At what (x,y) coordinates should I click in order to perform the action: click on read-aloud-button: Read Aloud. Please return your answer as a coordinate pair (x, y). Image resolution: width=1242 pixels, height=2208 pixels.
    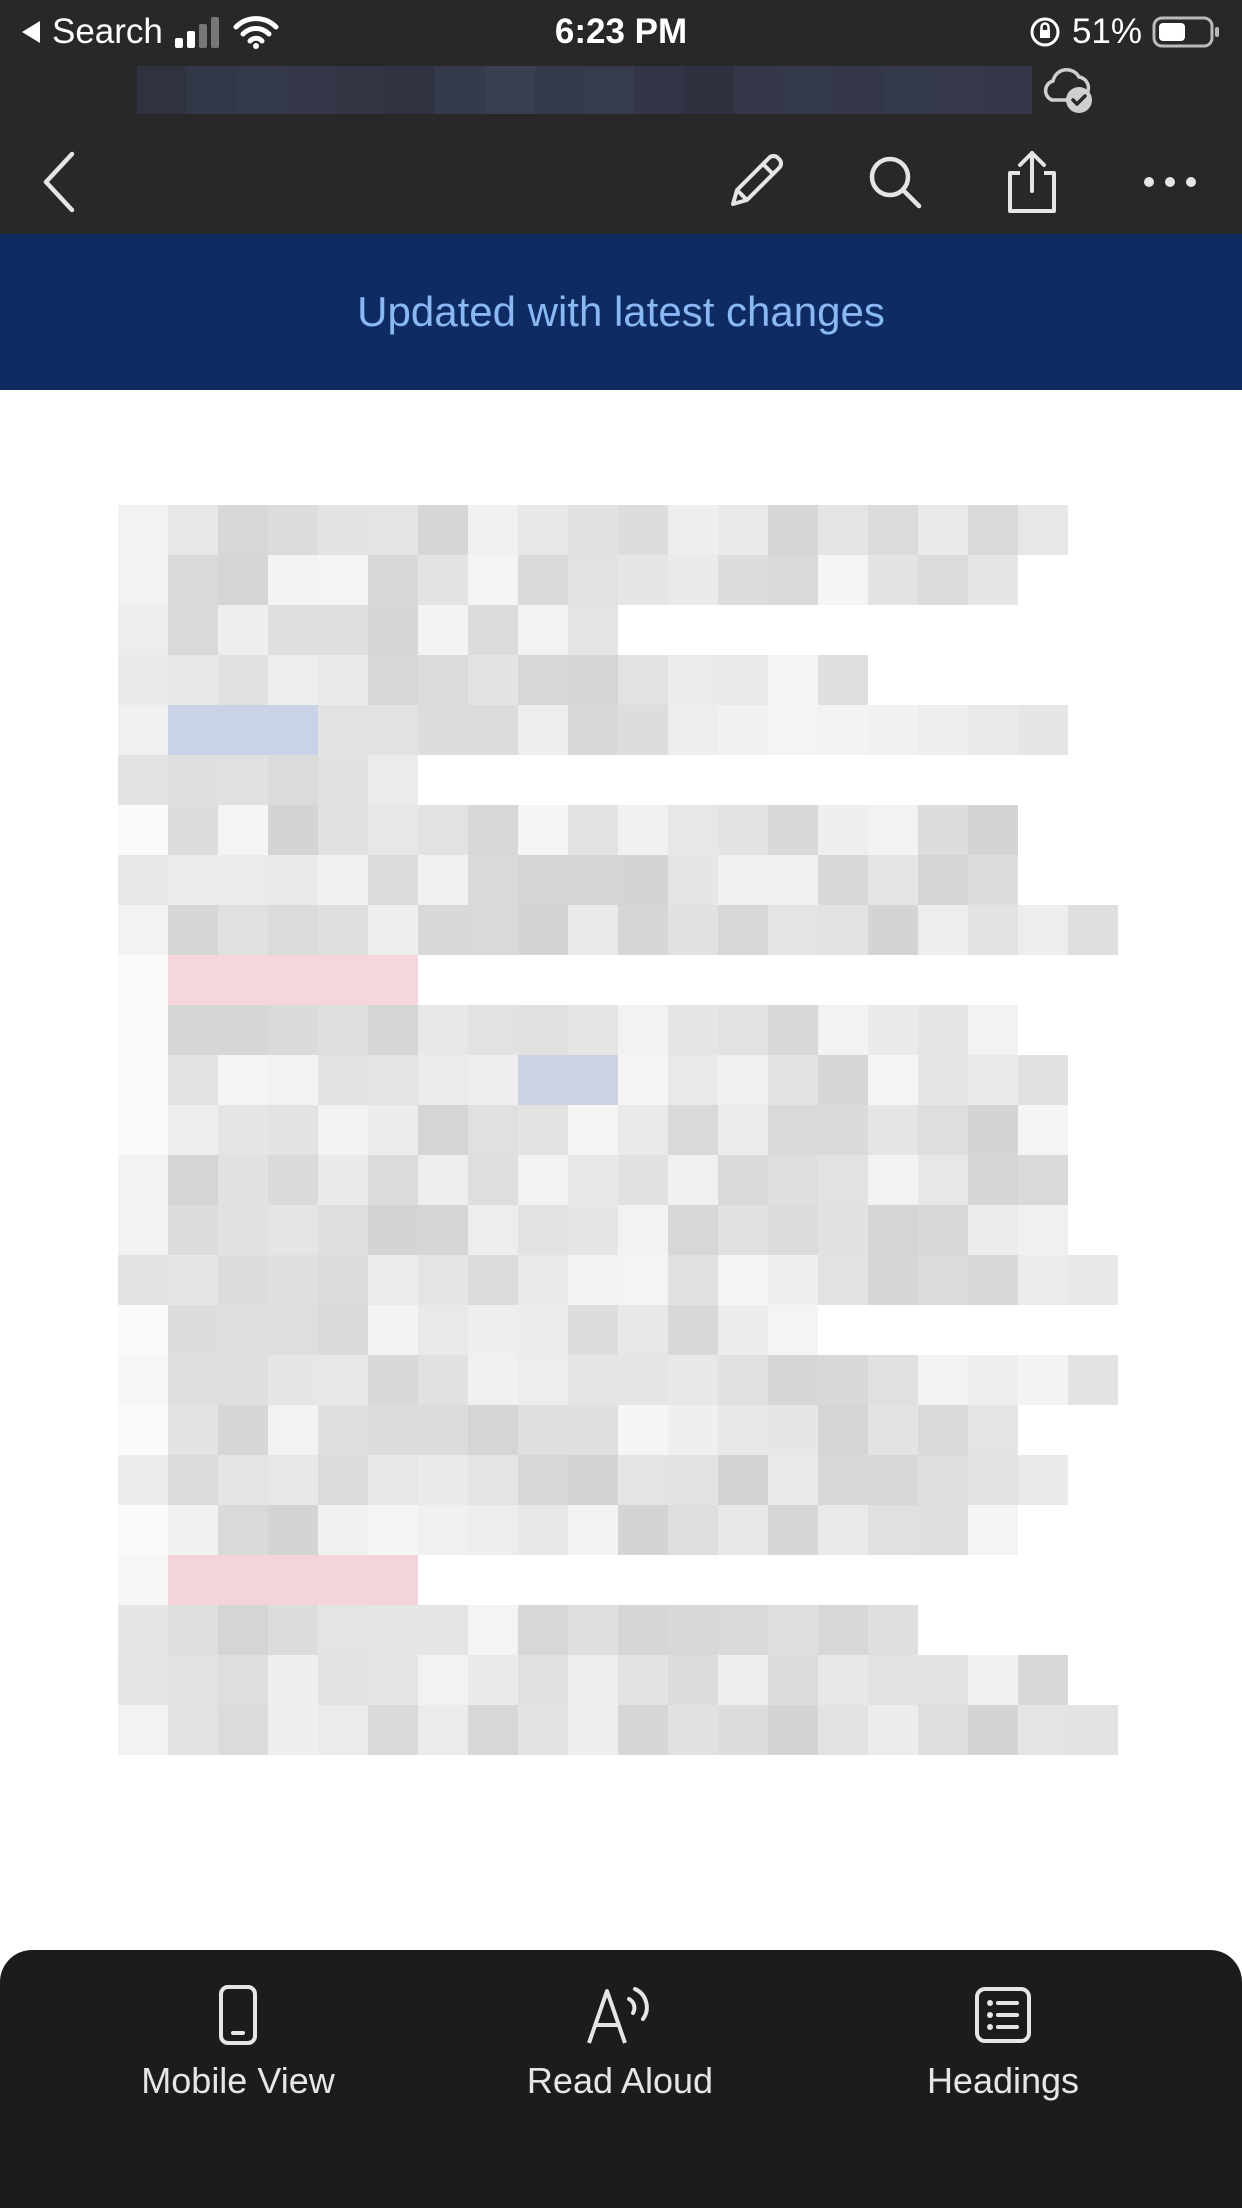
    Looking at the image, I should click on (620, 2041).